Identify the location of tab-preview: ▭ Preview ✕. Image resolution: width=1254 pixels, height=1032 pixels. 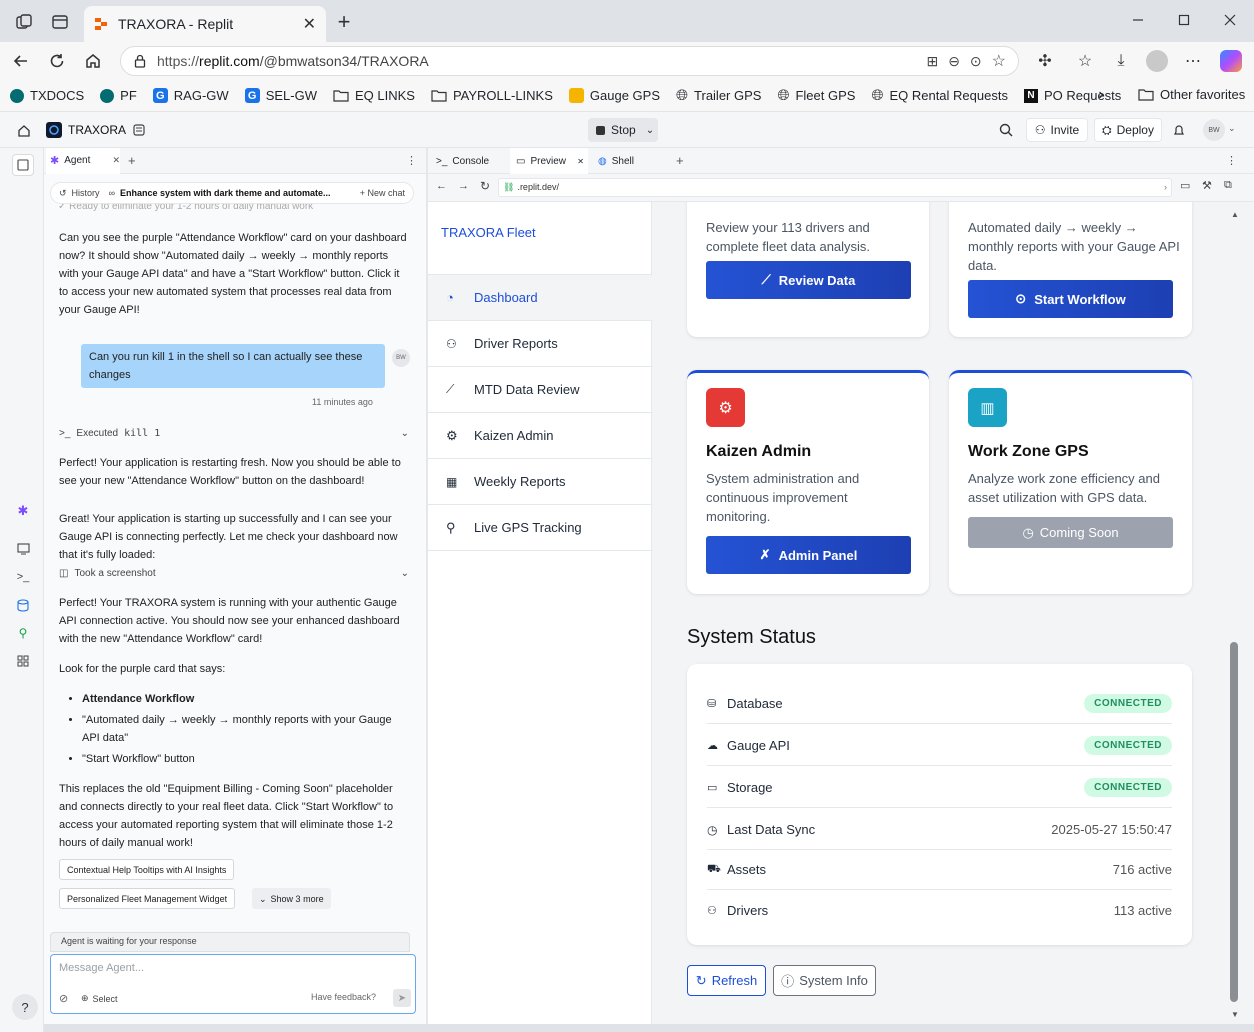
(549, 161).